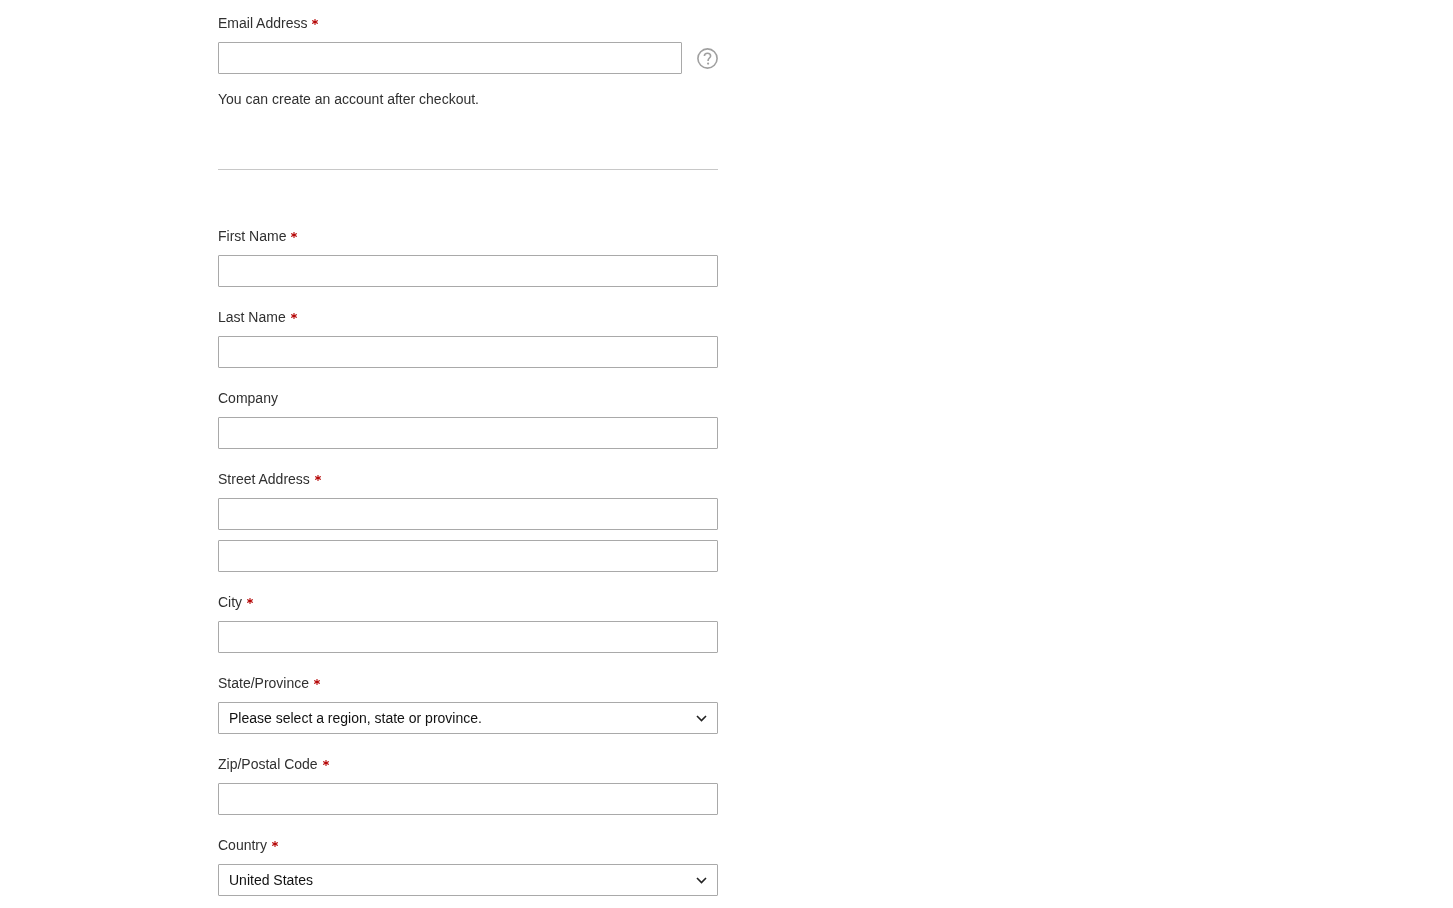 The width and height of the screenshot is (1453, 908). What do you see at coordinates (248, 398) in the screenshot?
I see `field-label: Company` at bounding box center [248, 398].